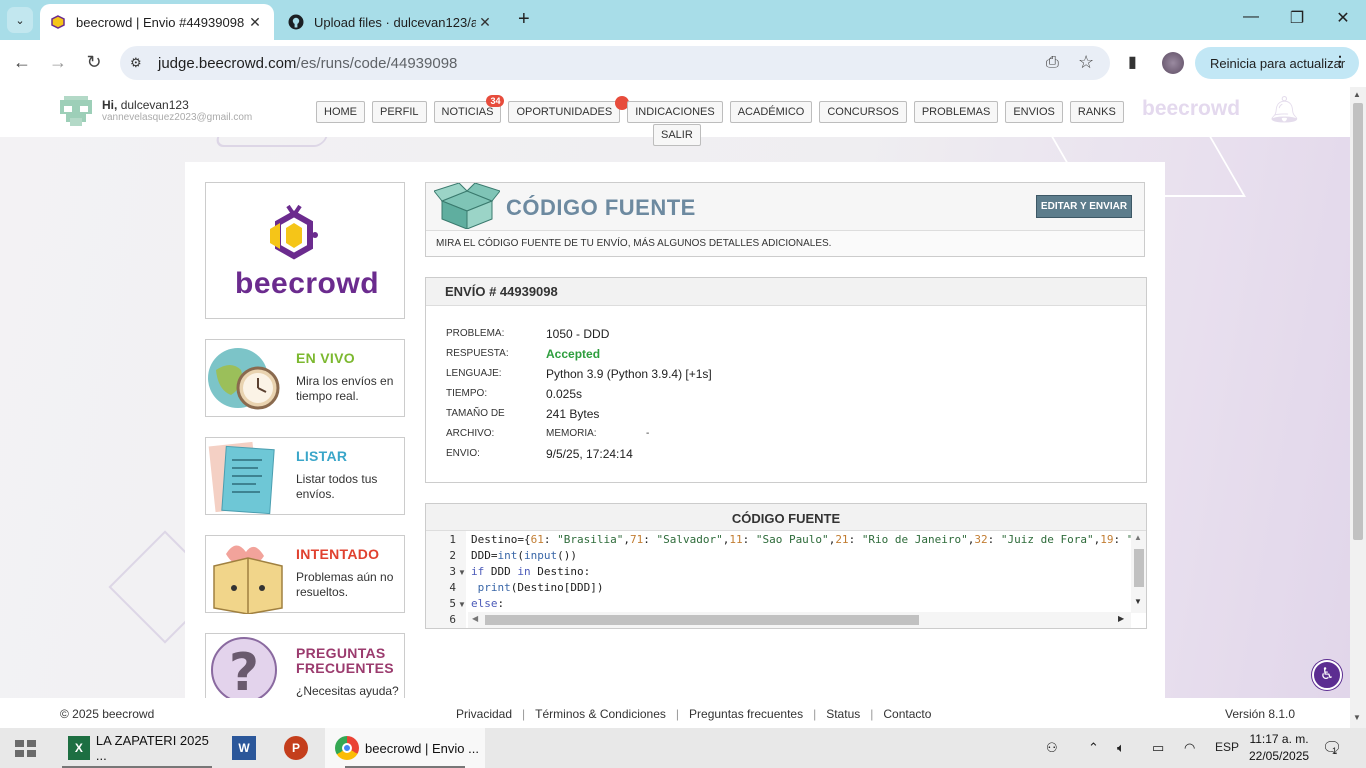 Image resolution: width=1366 pixels, height=768 pixels. I want to click on reload-icon: ↻, so click(94, 62).